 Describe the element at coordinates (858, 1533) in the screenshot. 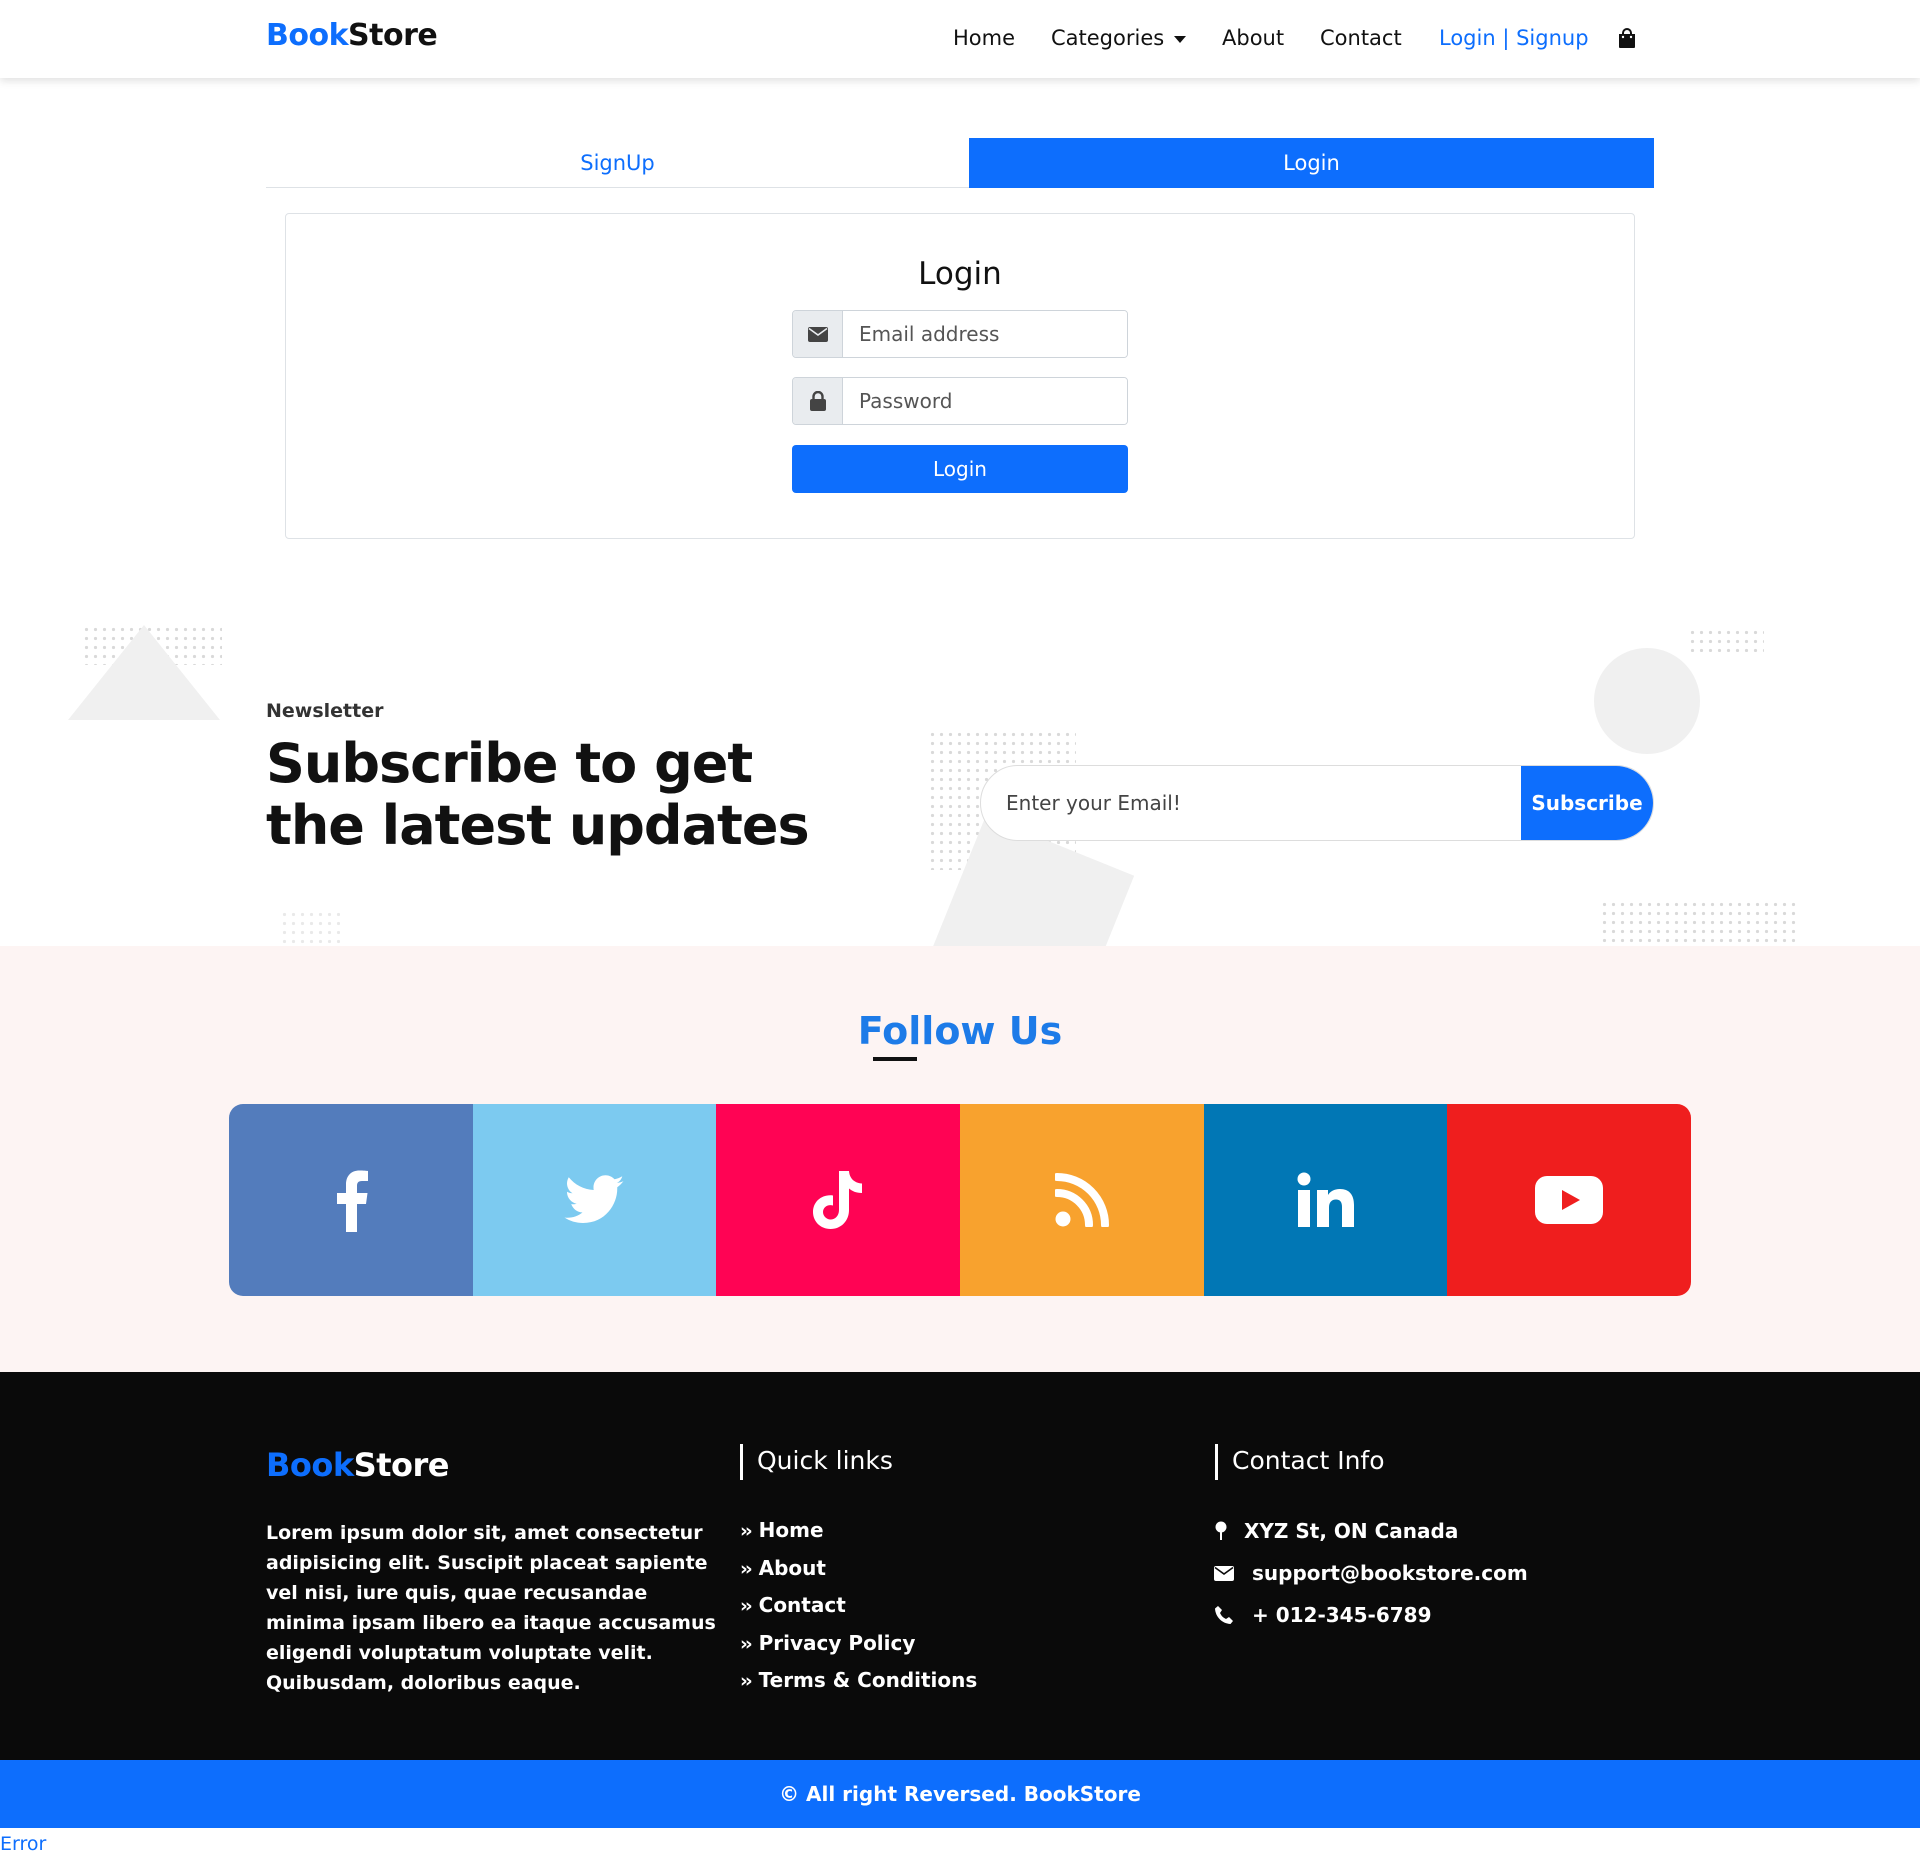

I see `footer-link-home: ›› Home` at that location.